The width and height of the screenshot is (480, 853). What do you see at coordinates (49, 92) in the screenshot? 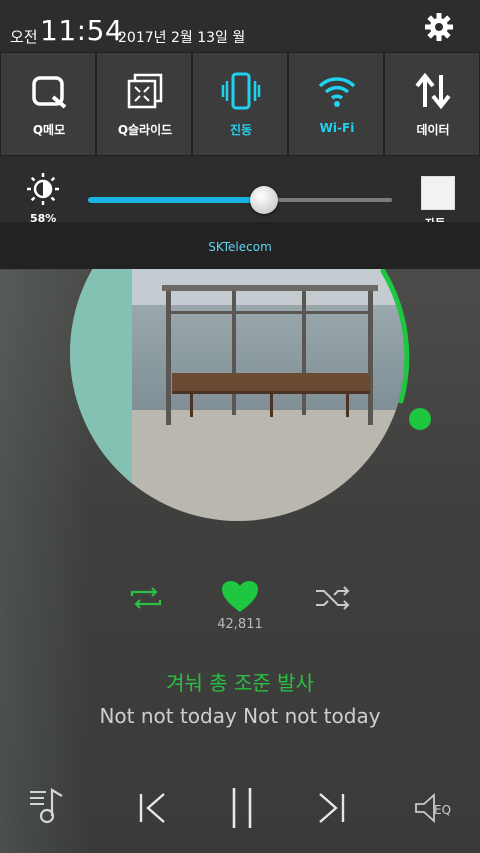
I see `qmemo-icon` at bounding box center [49, 92].